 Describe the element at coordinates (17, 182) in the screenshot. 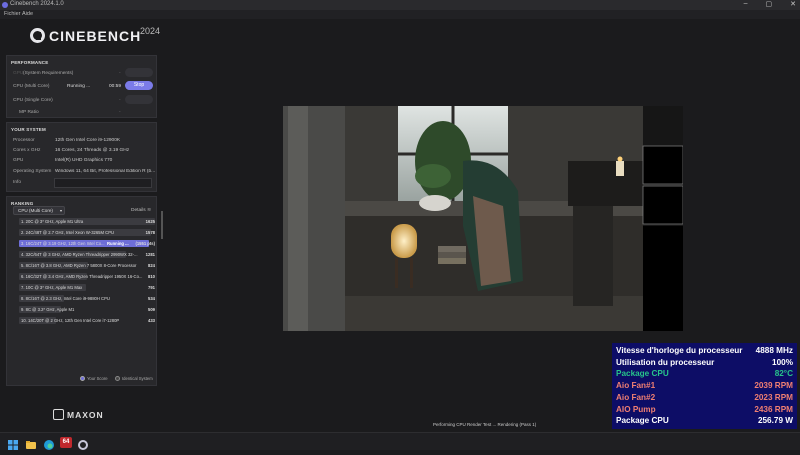

I see `info-label: Info` at that location.